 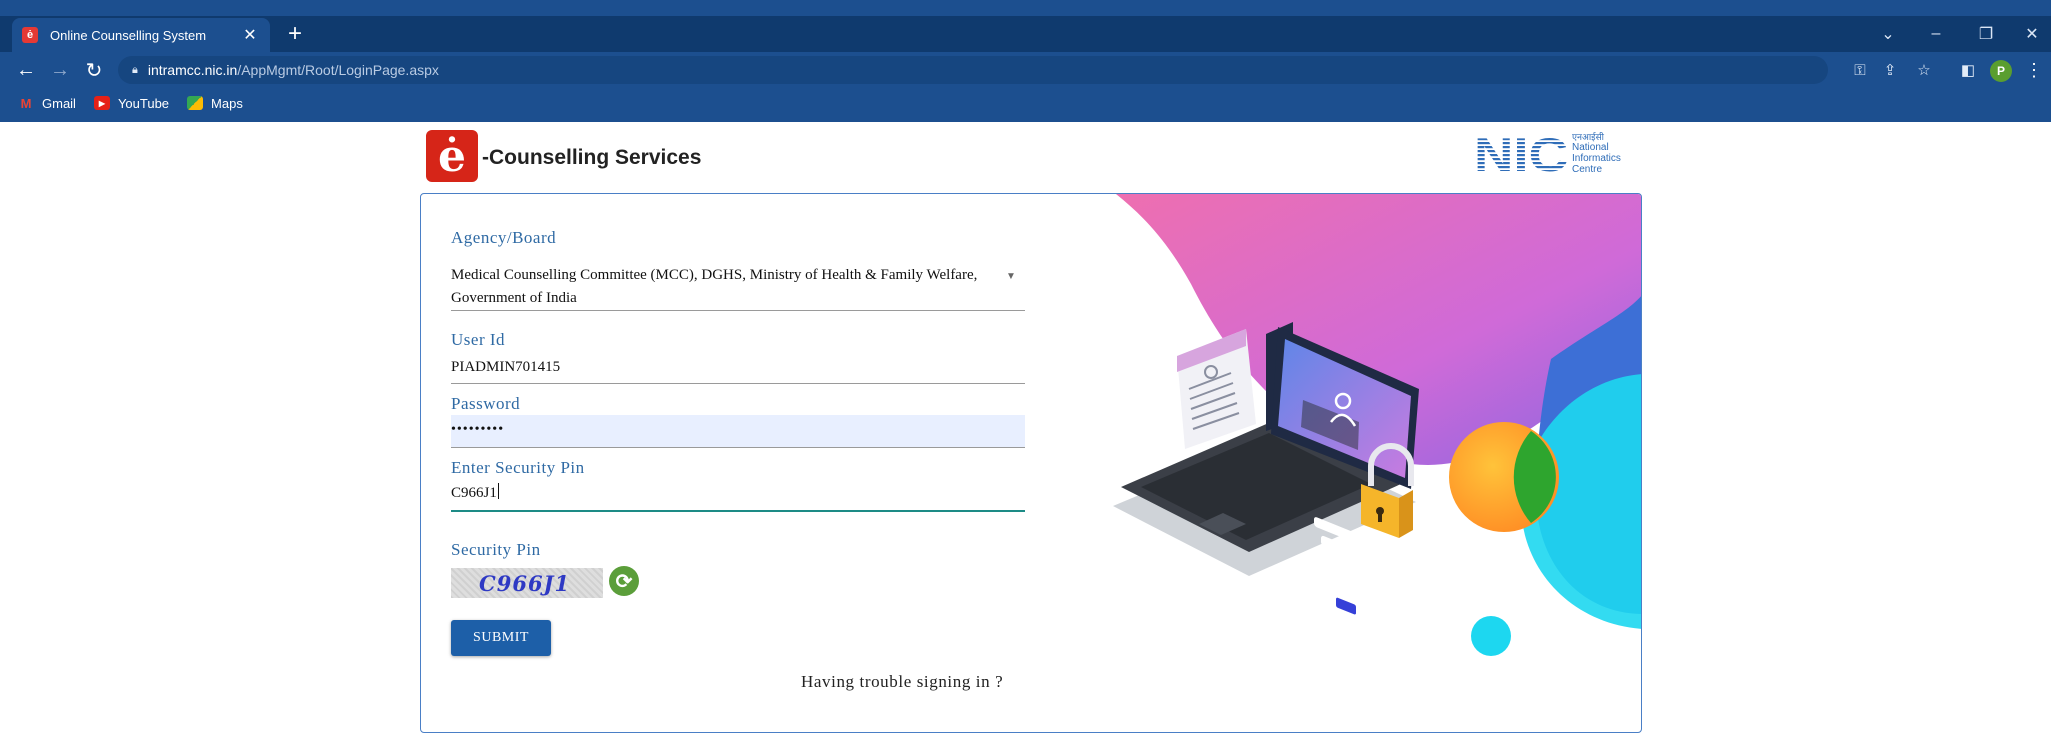 What do you see at coordinates (1521, 153) in the screenshot?
I see `nic-logo-text: NIC` at bounding box center [1521, 153].